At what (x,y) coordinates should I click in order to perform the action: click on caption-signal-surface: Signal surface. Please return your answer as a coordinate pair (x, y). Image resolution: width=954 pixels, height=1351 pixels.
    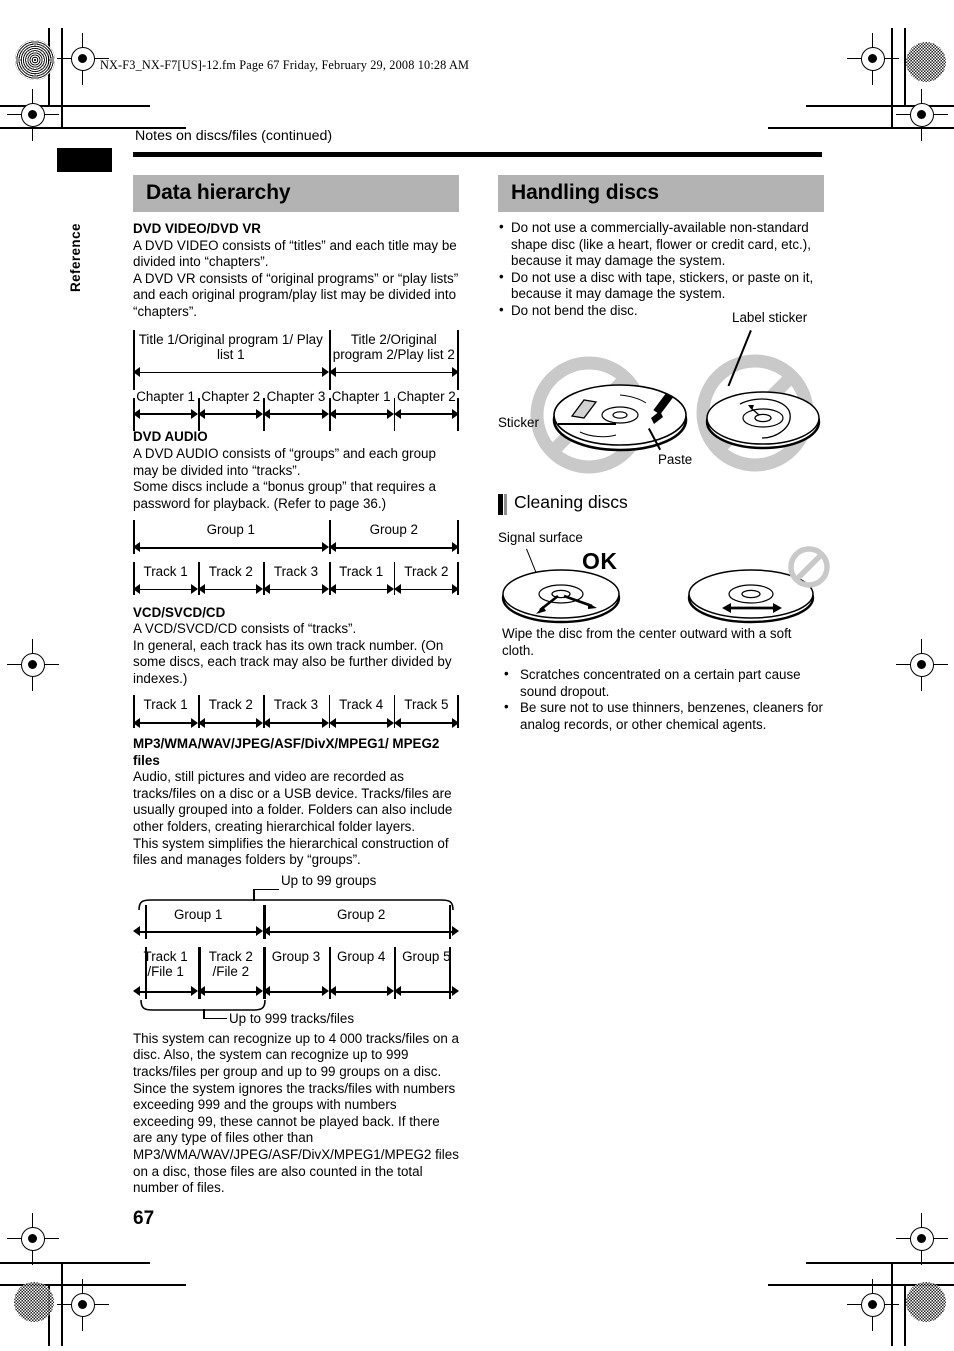
    Looking at the image, I should click on (540, 537).